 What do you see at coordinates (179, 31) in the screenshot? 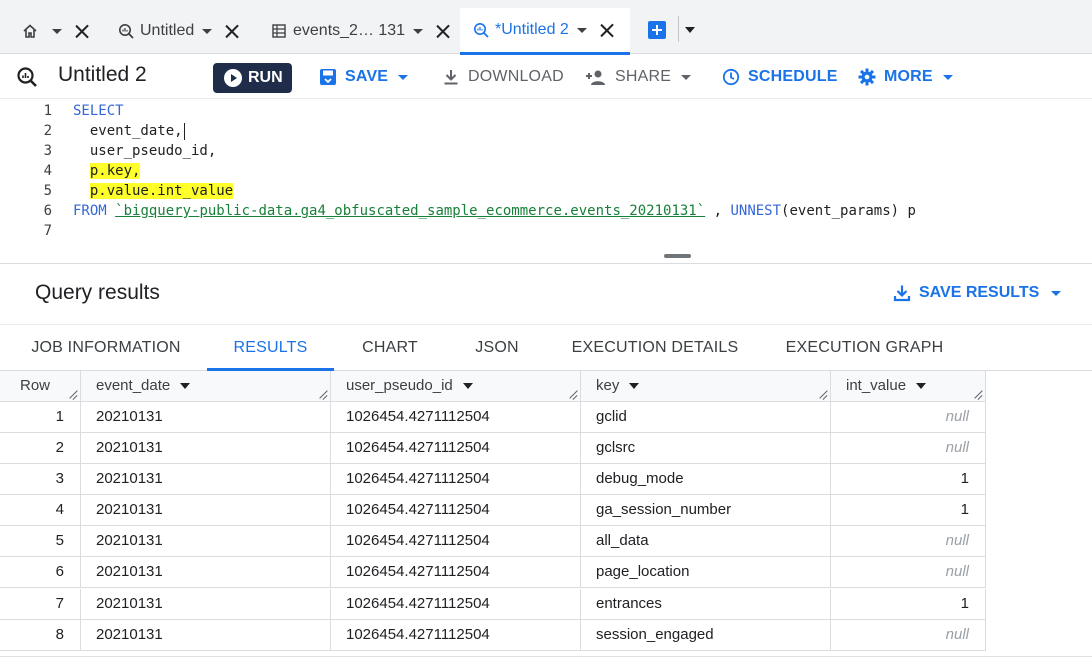
I see `tab-untitled: Untitled` at bounding box center [179, 31].